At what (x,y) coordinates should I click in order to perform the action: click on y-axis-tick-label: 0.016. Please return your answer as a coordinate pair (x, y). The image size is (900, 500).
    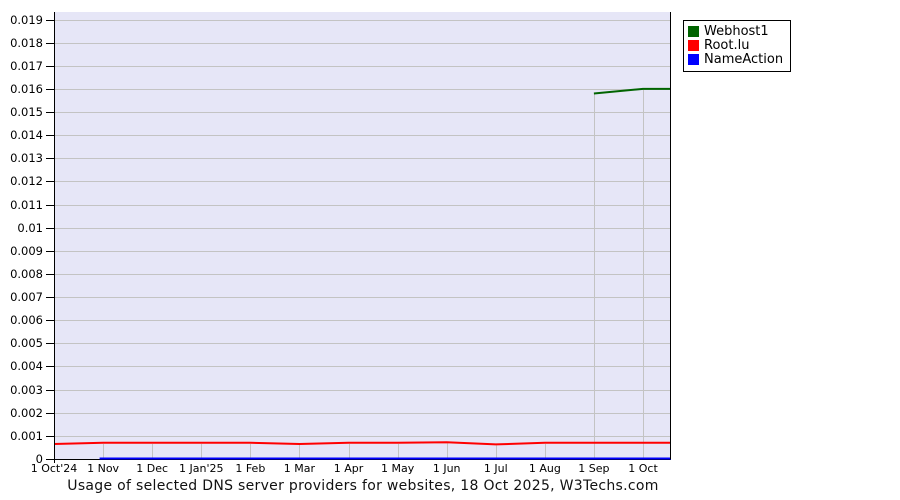
    Looking at the image, I should click on (26, 88).